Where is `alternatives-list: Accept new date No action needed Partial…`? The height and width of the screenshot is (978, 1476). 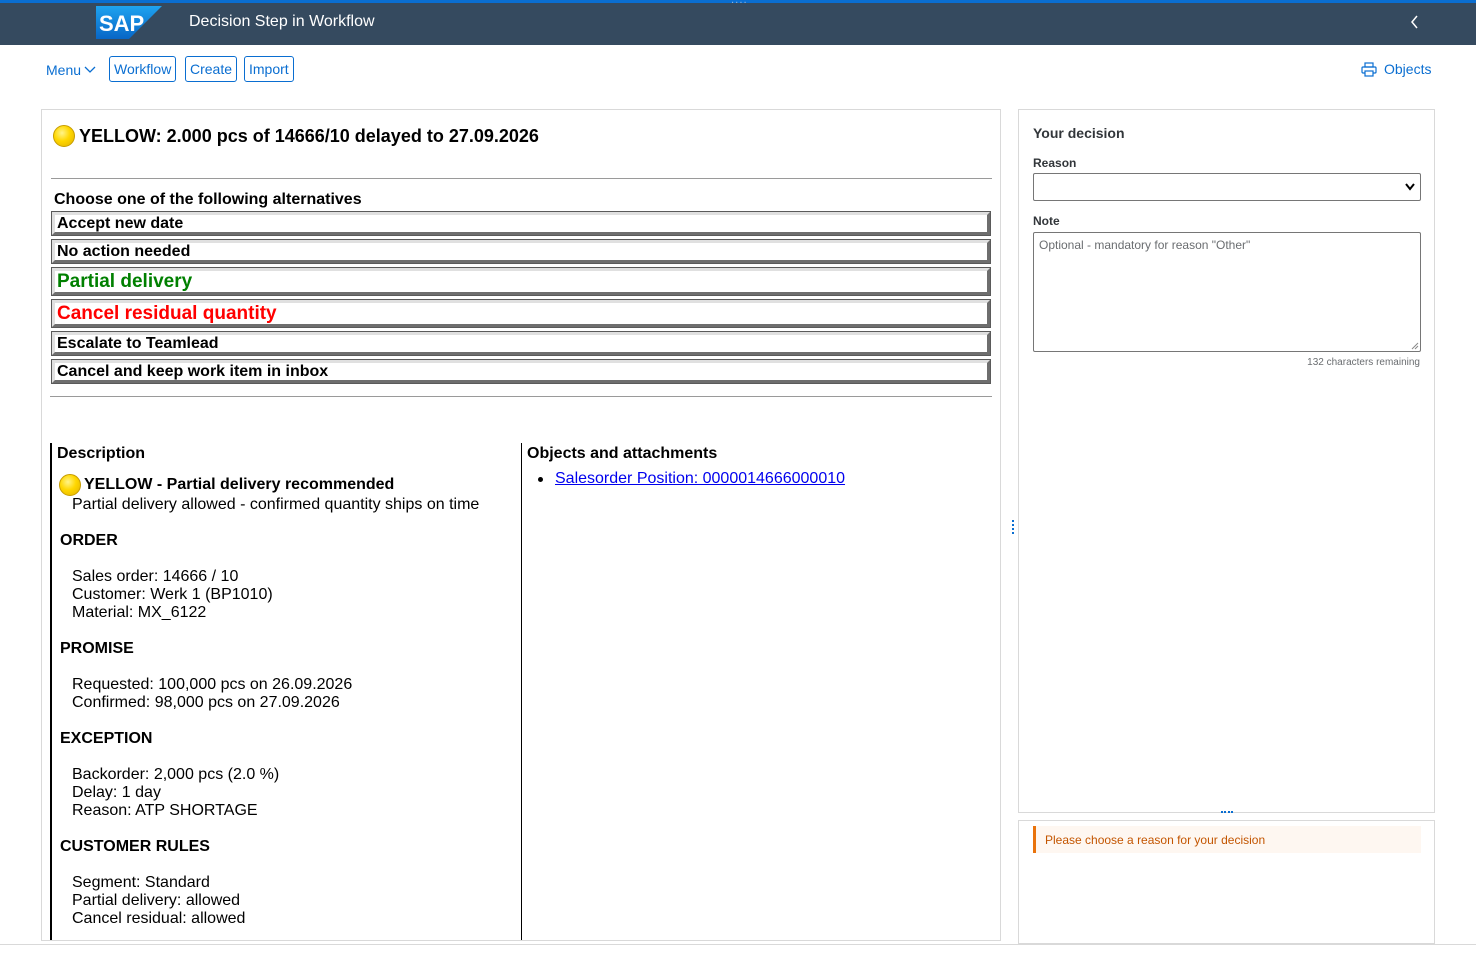
alternatives-list: Accept new date No action needed Partial… is located at coordinates (521, 299).